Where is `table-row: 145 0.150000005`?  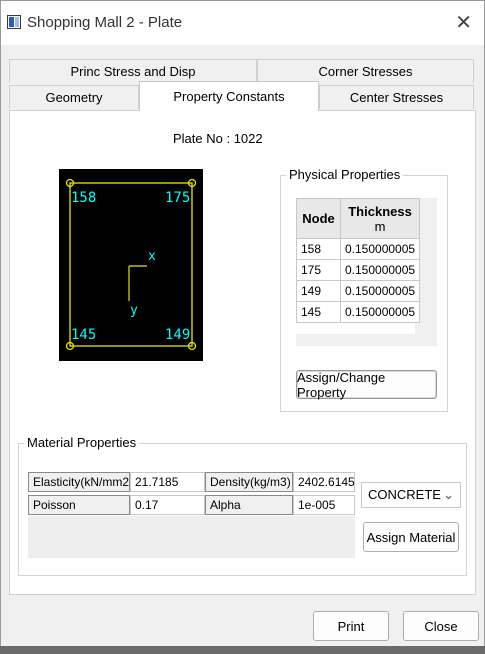 table-row: 145 0.150000005 is located at coordinates (358, 312).